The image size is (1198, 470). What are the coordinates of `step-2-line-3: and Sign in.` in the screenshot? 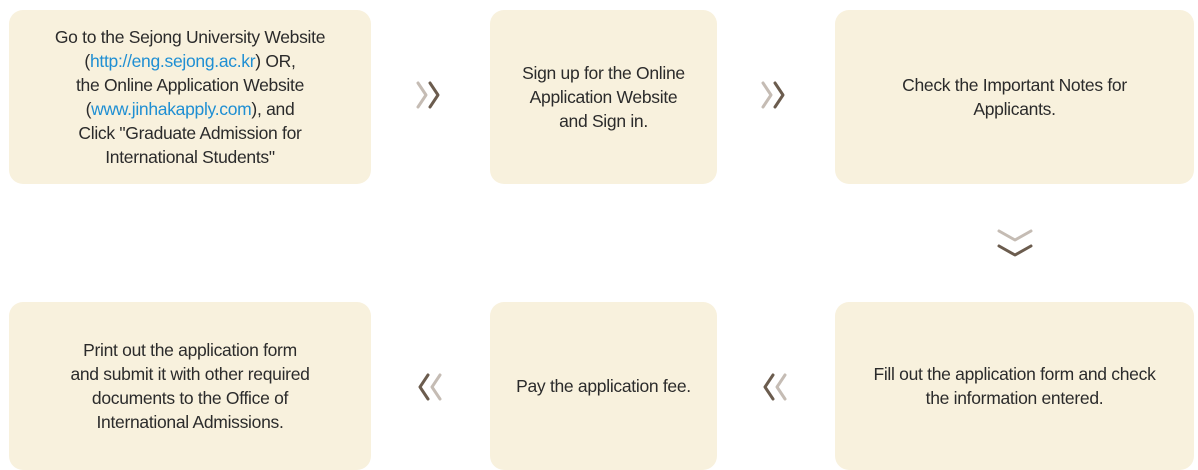 It's located at (603, 121).